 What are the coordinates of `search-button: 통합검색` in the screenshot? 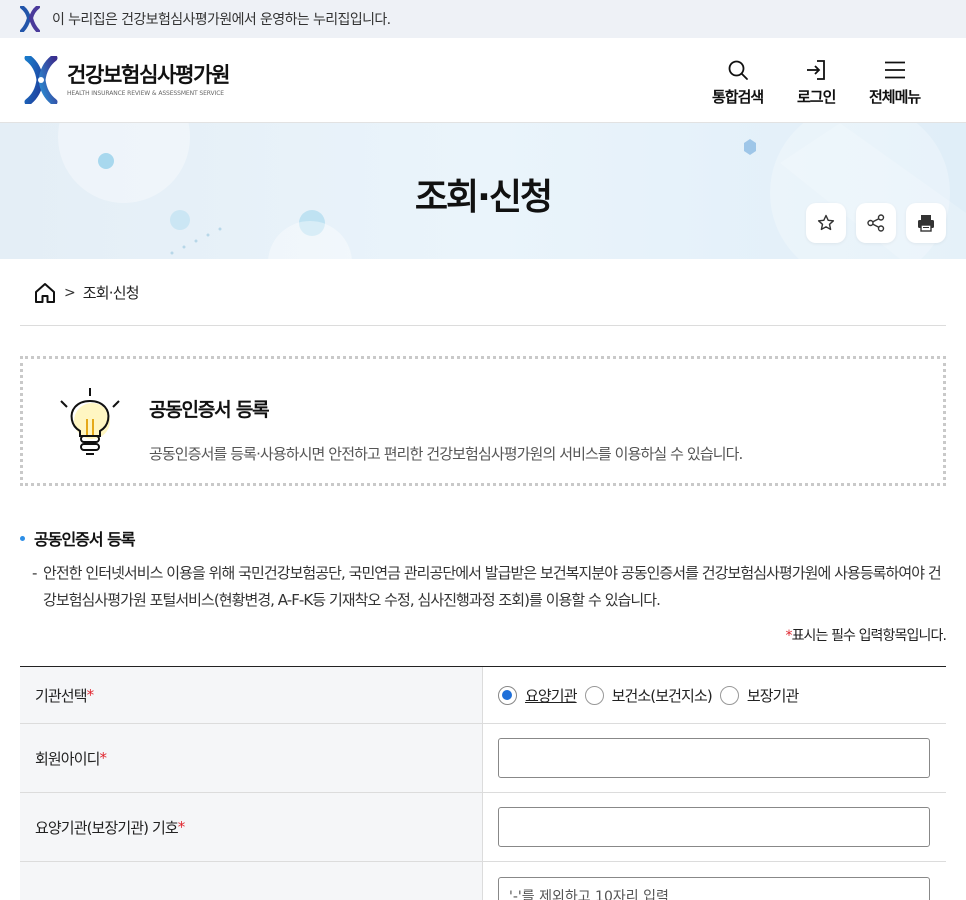 It's located at (738, 82).